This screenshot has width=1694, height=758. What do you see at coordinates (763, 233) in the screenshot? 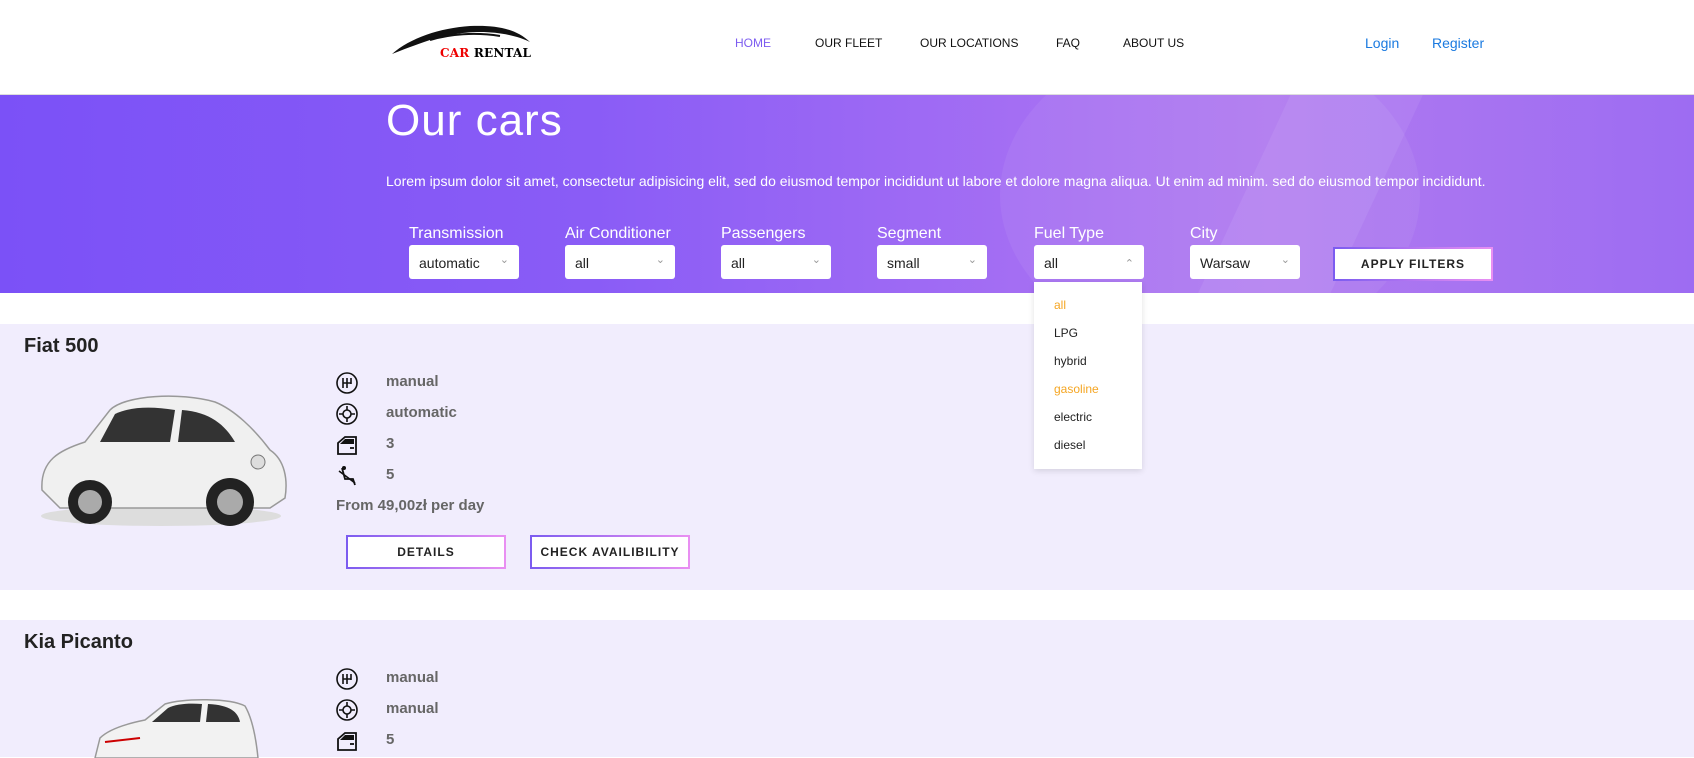
I see `filter-label: Passengers` at bounding box center [763, 233].